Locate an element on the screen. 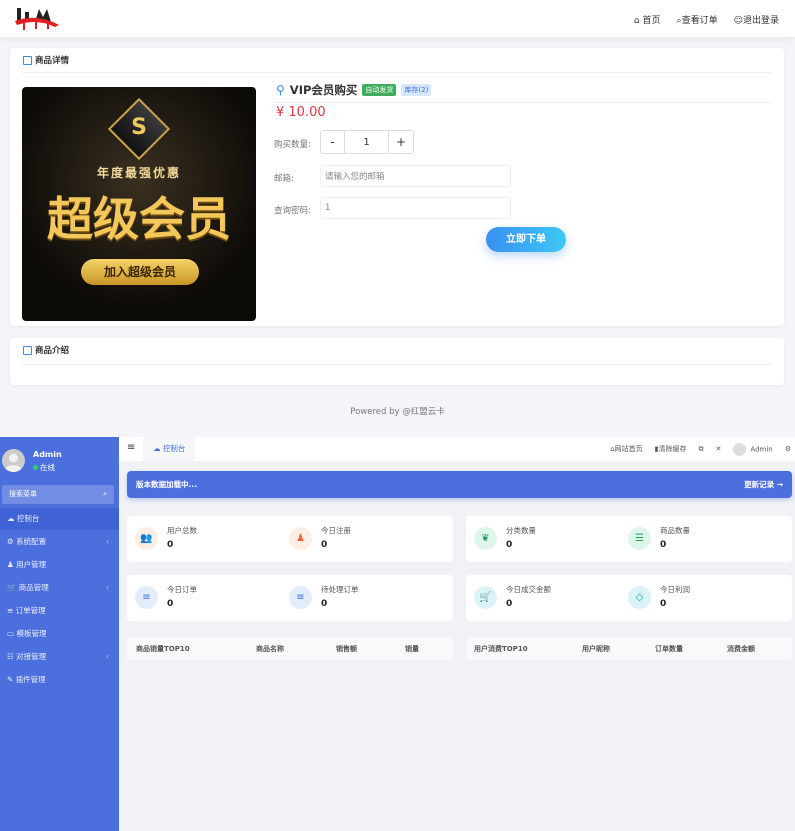 Image resolution: width=795 pixels, height=831 pixels. top-products-table-header: 商品销量TOP10 商品名称 销售额 销量 is located at coordinates (290, 648).